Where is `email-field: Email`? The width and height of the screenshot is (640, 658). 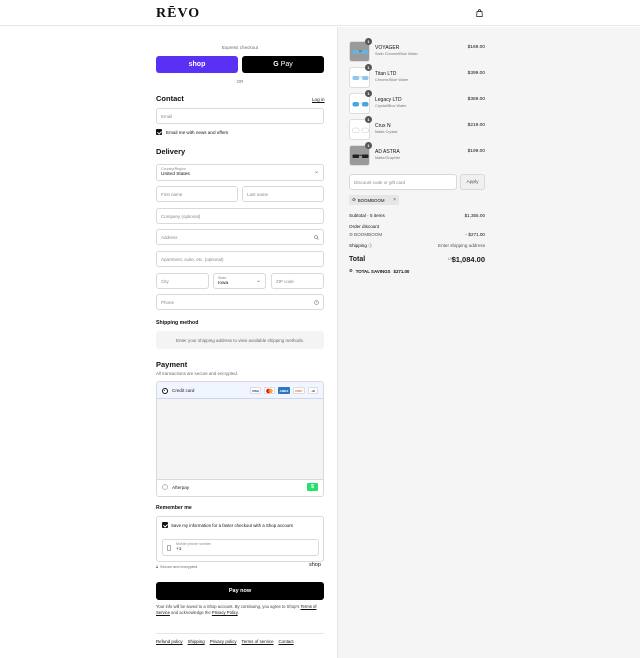
email-field: Email is located at coordinates (240, 116).